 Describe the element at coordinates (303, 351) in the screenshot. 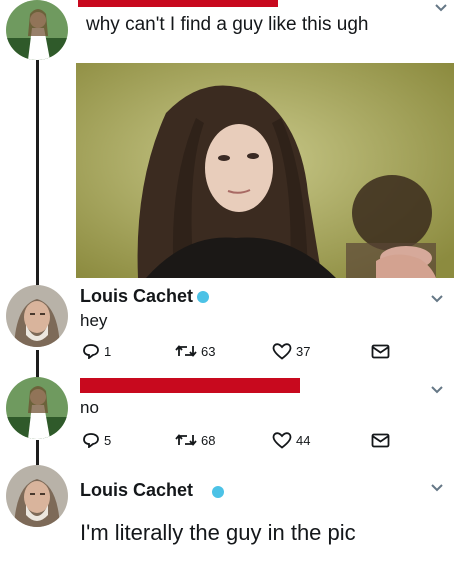

I see `like-count: 37` at that location.